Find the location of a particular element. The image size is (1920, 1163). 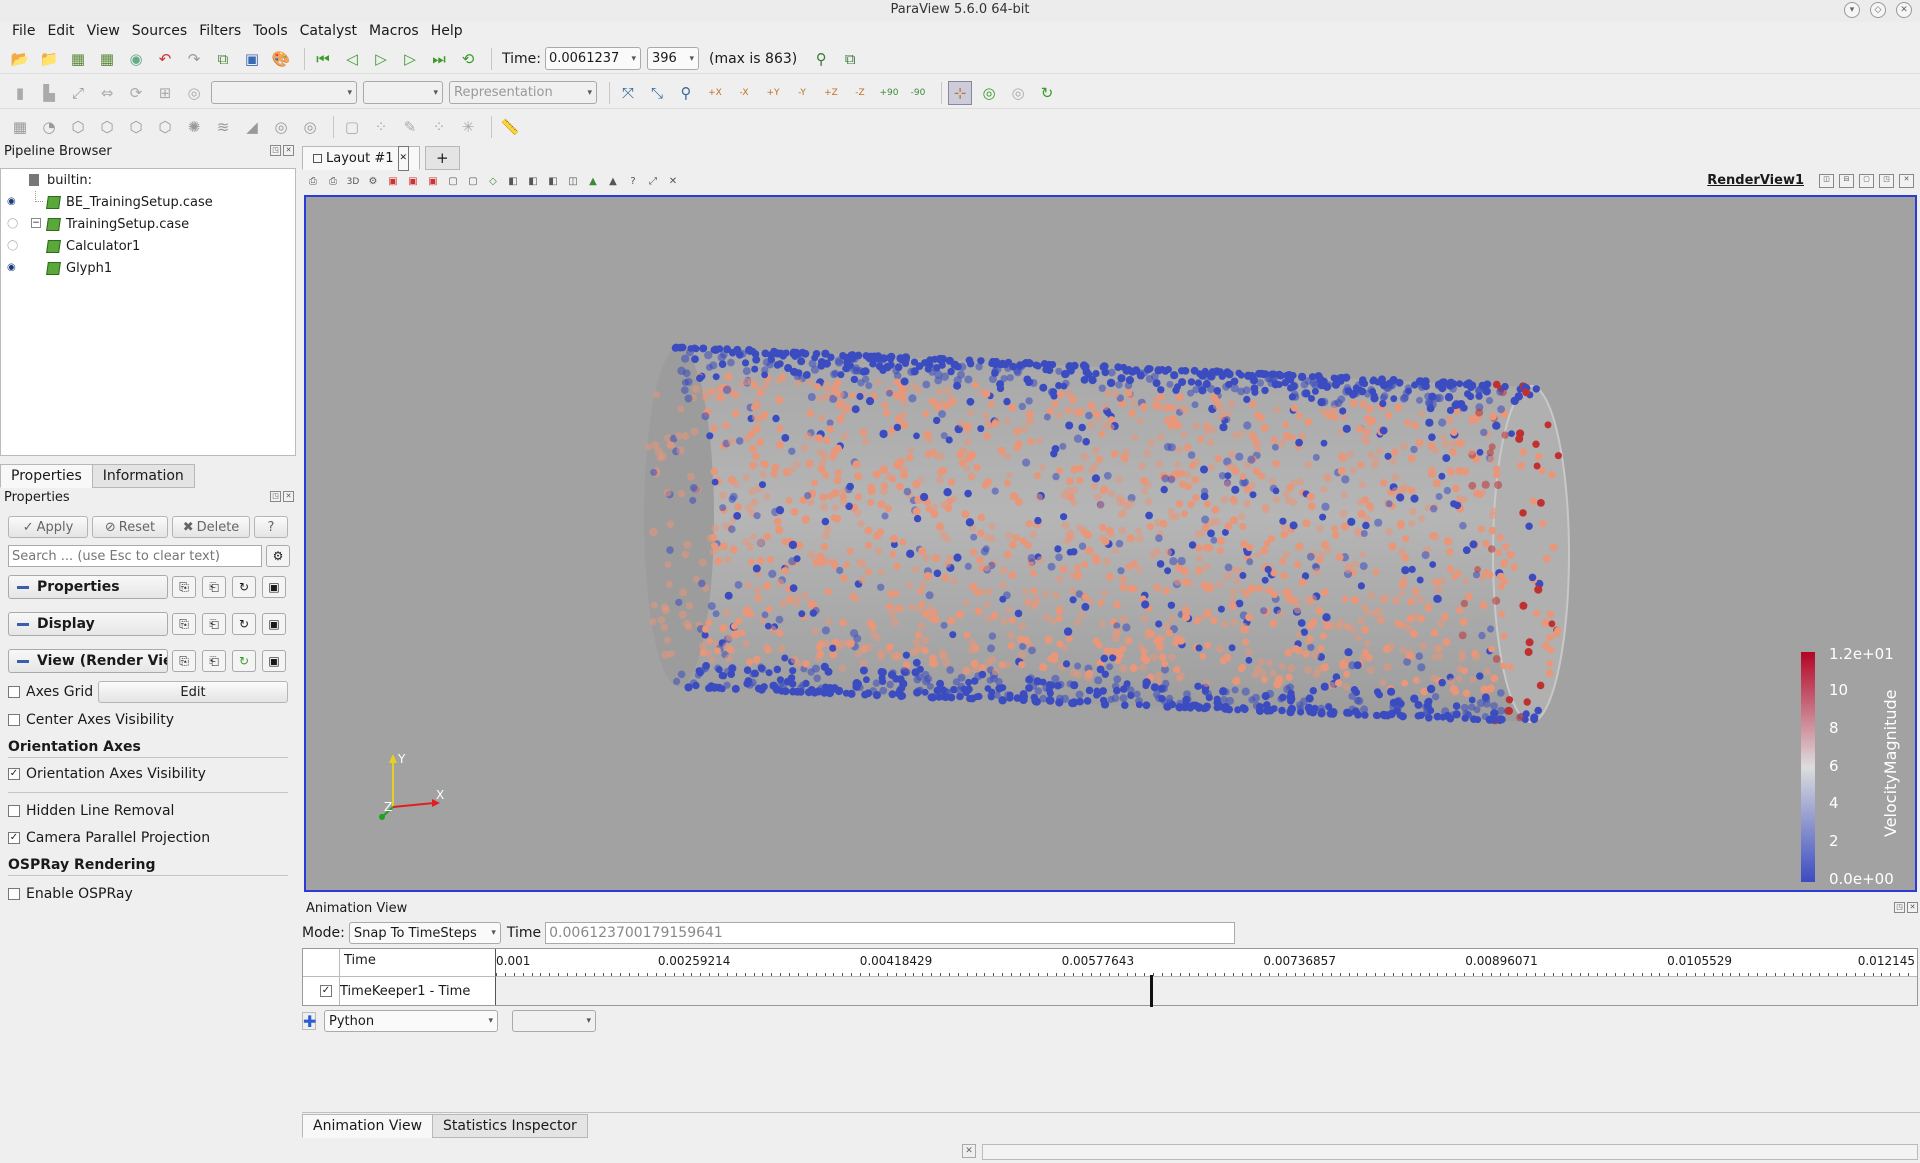

menu-macros: Macros is located at coordinates (394, 33).